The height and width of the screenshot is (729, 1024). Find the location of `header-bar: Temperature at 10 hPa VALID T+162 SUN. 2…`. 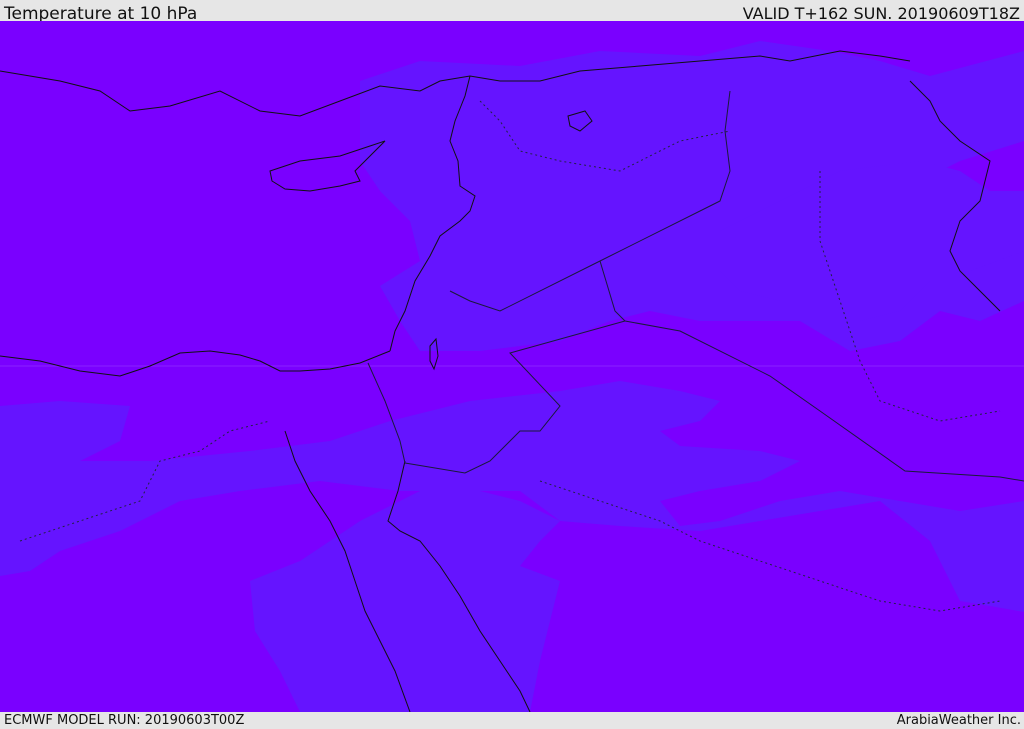

header-bar: Temperature at 10 hPa VALID T+162 SUN. 2… is located at coordinates (512, 12).